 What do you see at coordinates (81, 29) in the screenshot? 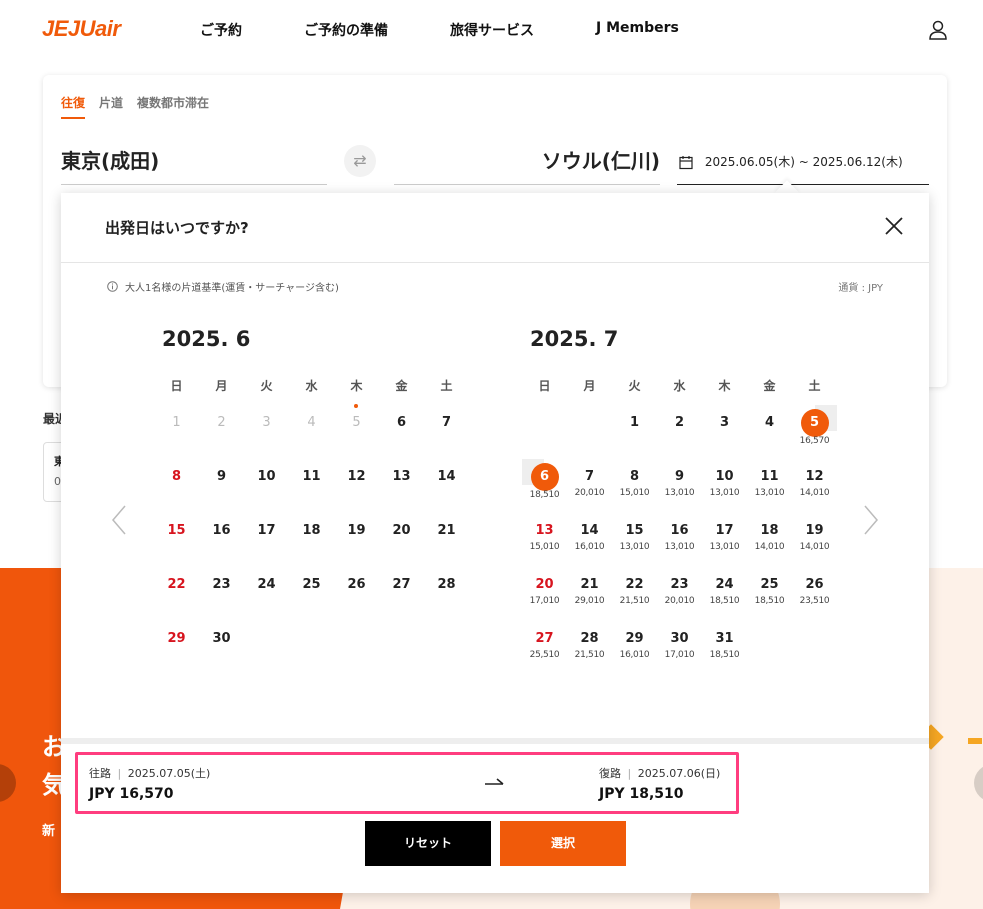
I see `jejuair-logo: JEJUair` at bounding box center [81, 29].